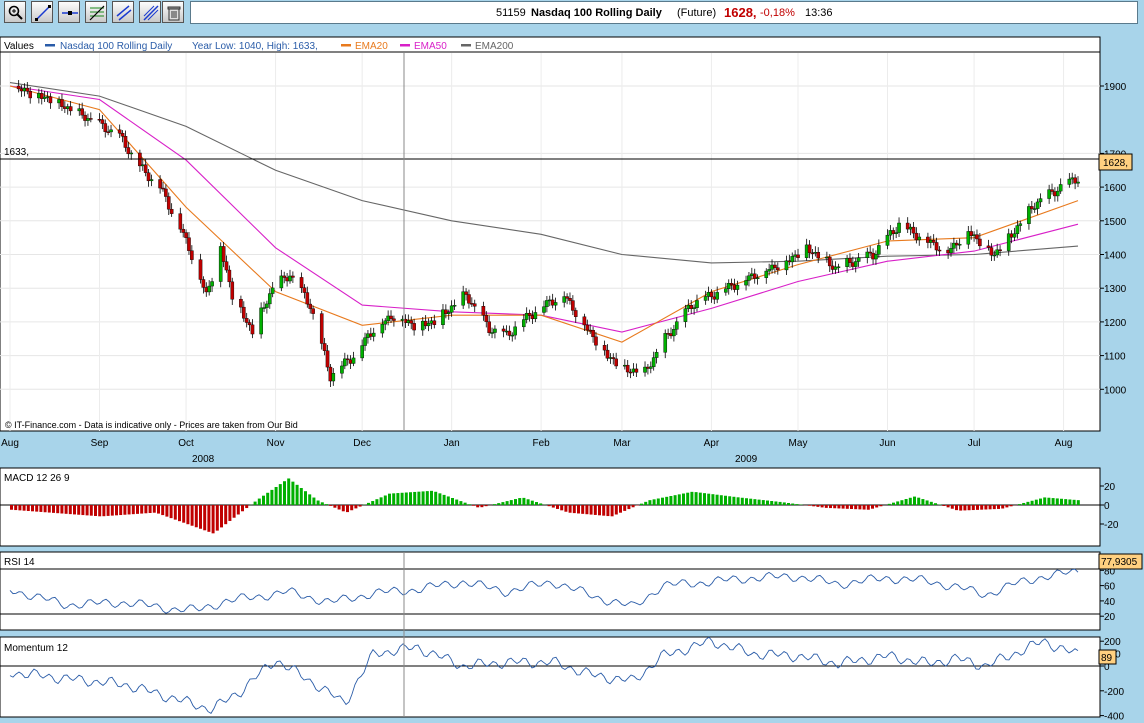 The image size is (1144, 723). I want to click on month-label: Dec, so click(362, 443).